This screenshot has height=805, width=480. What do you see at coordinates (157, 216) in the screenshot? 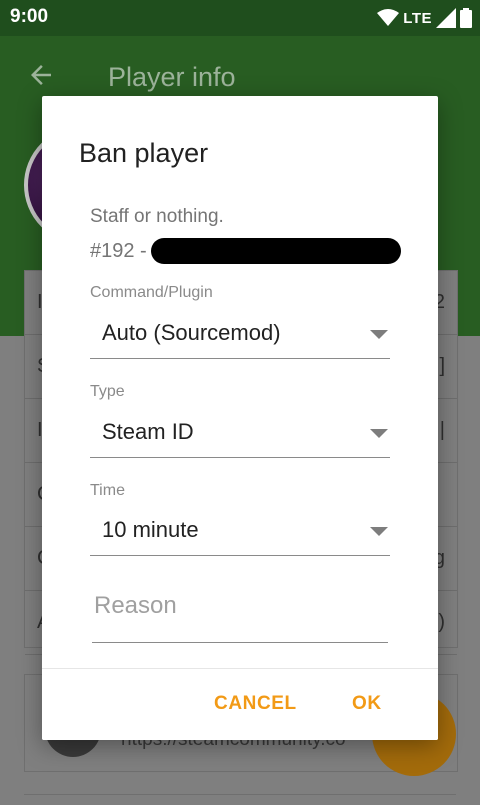
I see `staff-text: Staff or nothing.` at bounding box center [157, 216].